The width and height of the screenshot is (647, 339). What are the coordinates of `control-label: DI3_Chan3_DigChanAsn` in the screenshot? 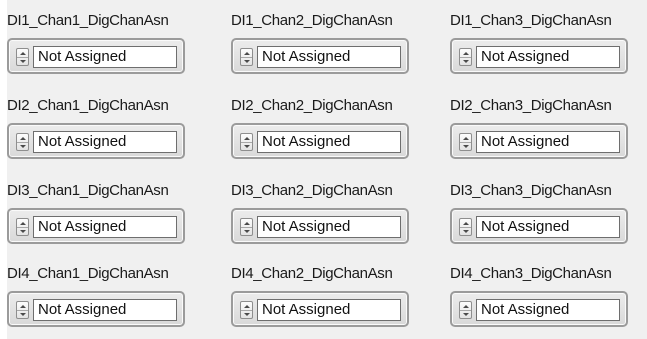 It's located at (531, 190).